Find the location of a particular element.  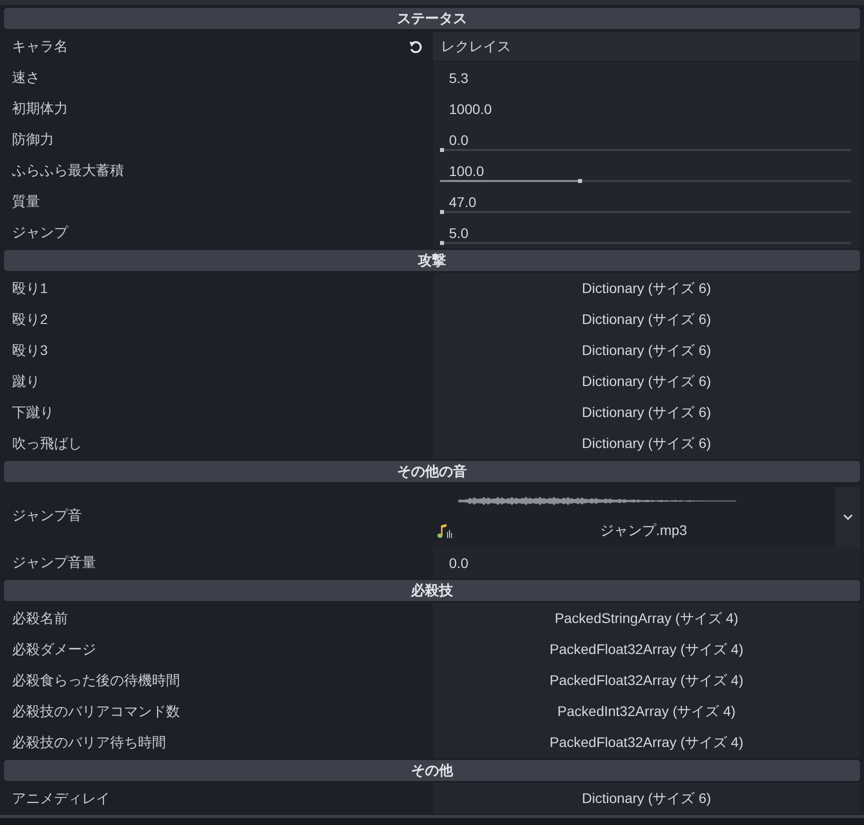

property-label: 質量 is located at coordinates (26, 201).